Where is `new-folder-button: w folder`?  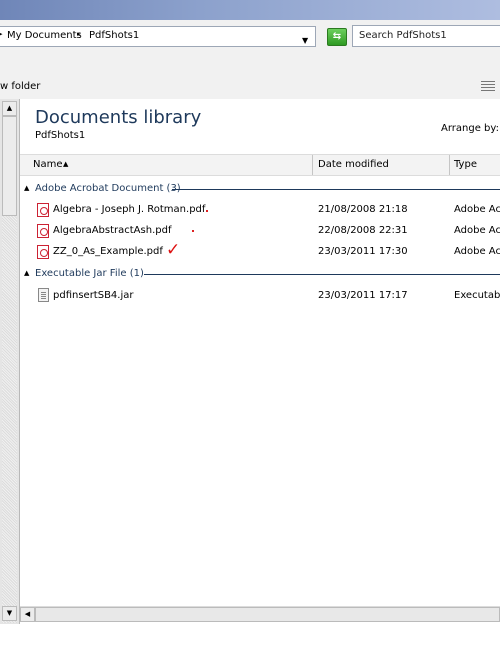
new-folder-button: w folder is located at coordinates (20, 86).